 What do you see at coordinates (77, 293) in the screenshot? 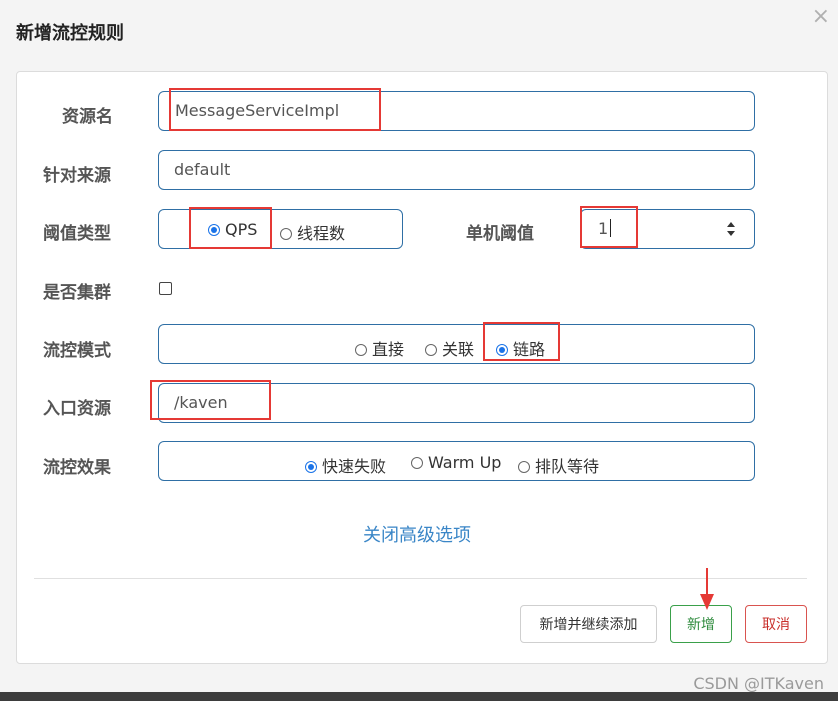
I see `cluster-label: 是否集群` at bounding box center [77, 293].